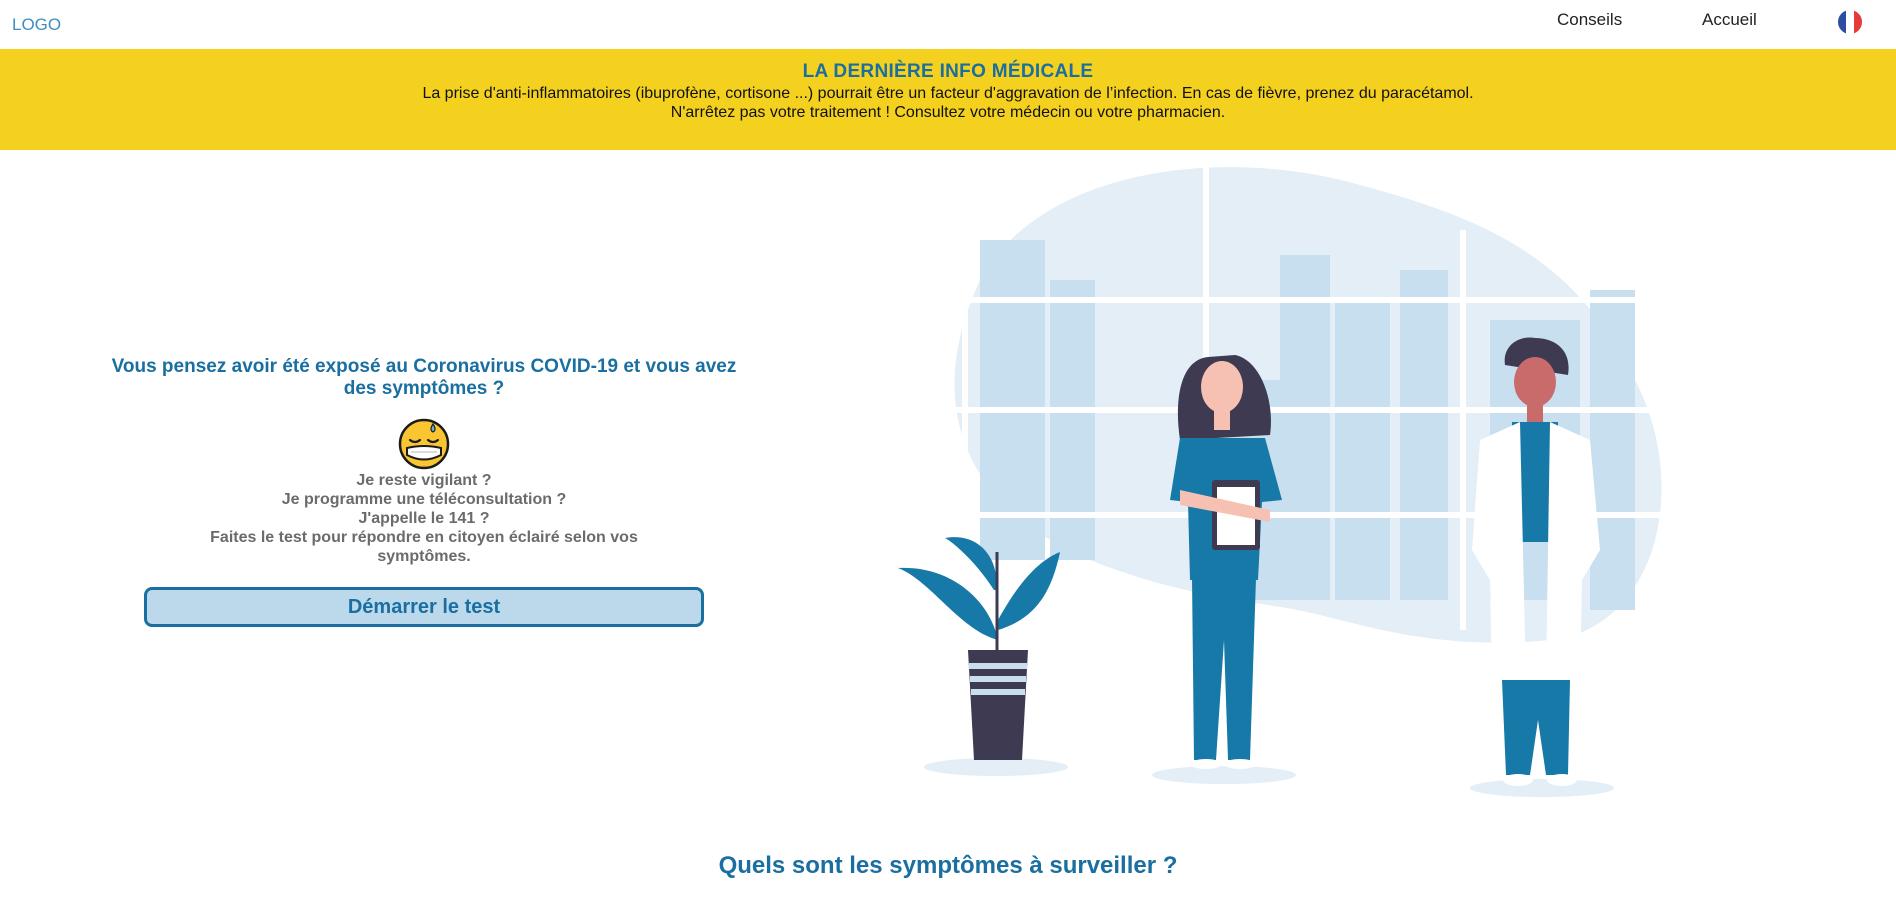 This screenshot has width=1896, height=912. I want to click on logo-link: LOGO, so click(36, 25).